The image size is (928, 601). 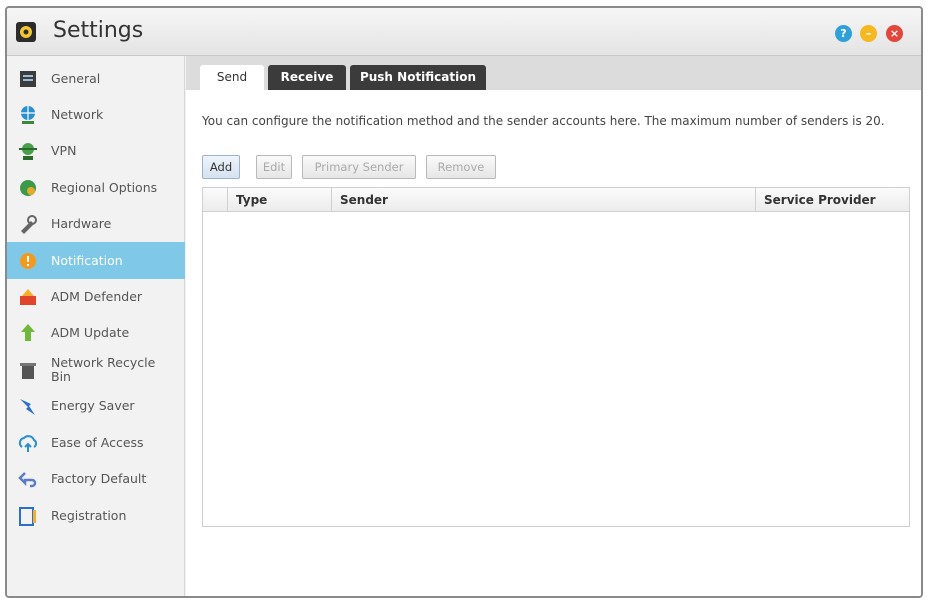 I want to click on minimize-button: –, so click(x=868, y=33).